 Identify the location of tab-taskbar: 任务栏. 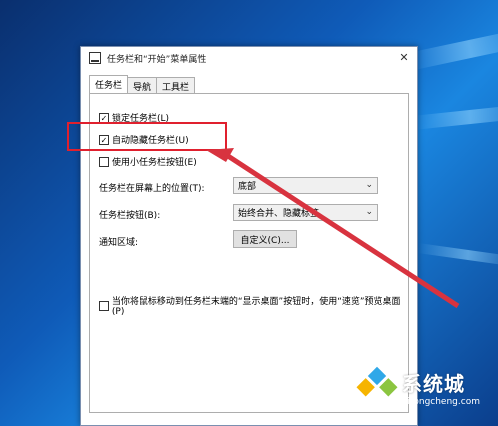
(109, 84).